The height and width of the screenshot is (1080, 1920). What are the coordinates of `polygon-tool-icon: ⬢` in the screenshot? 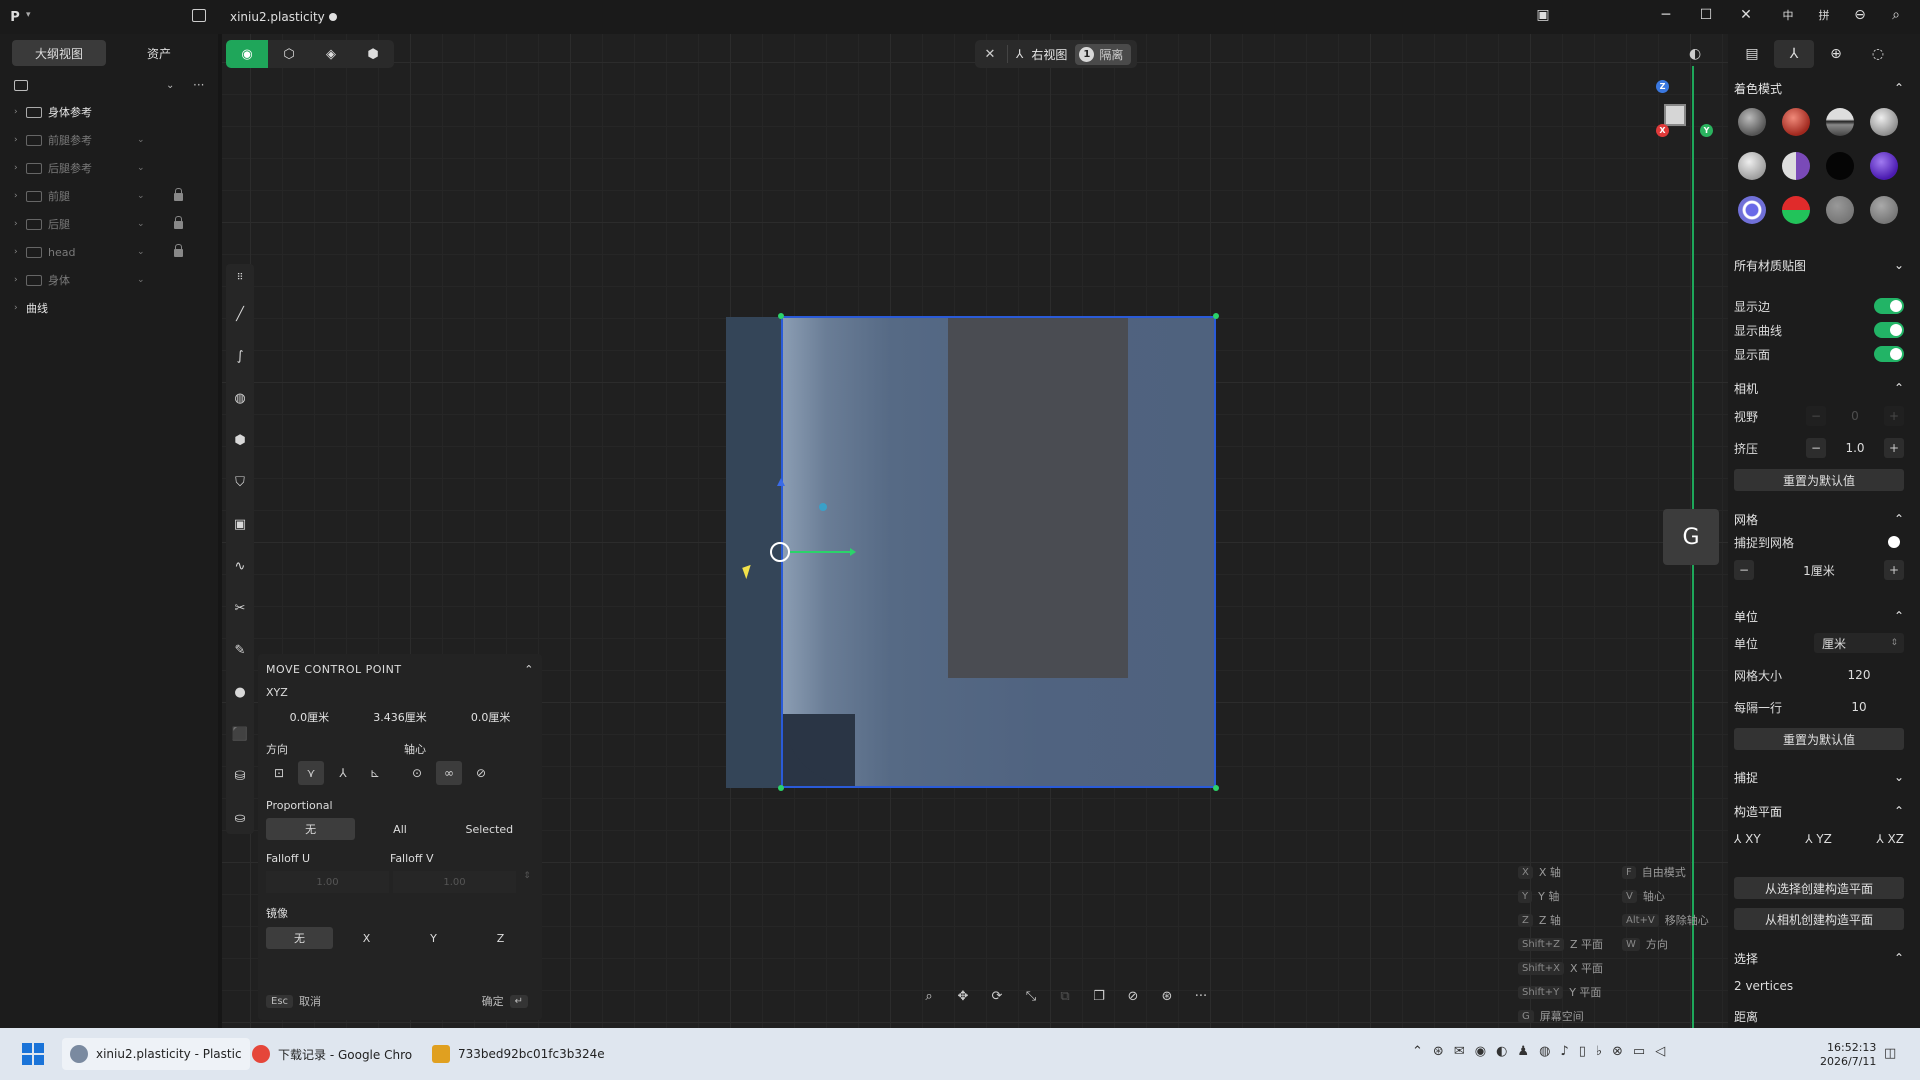 It's located at (240, 440).